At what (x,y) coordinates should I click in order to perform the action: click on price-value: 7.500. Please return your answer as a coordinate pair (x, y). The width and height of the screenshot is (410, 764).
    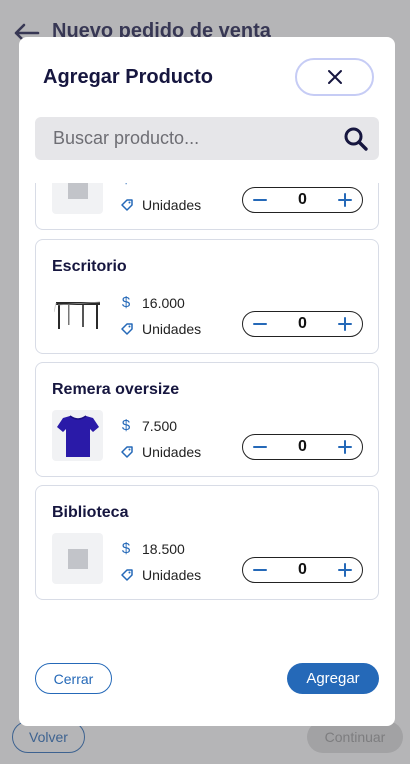
    Looking at the image, I should click on (160, 425).